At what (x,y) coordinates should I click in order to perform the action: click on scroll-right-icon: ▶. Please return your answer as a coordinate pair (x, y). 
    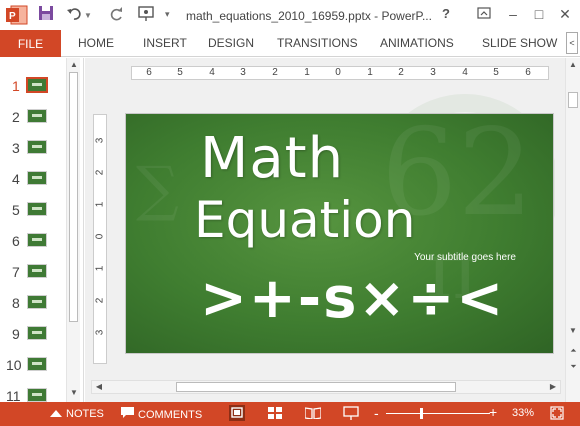
    Looking at the image, I should click on (553, 387).